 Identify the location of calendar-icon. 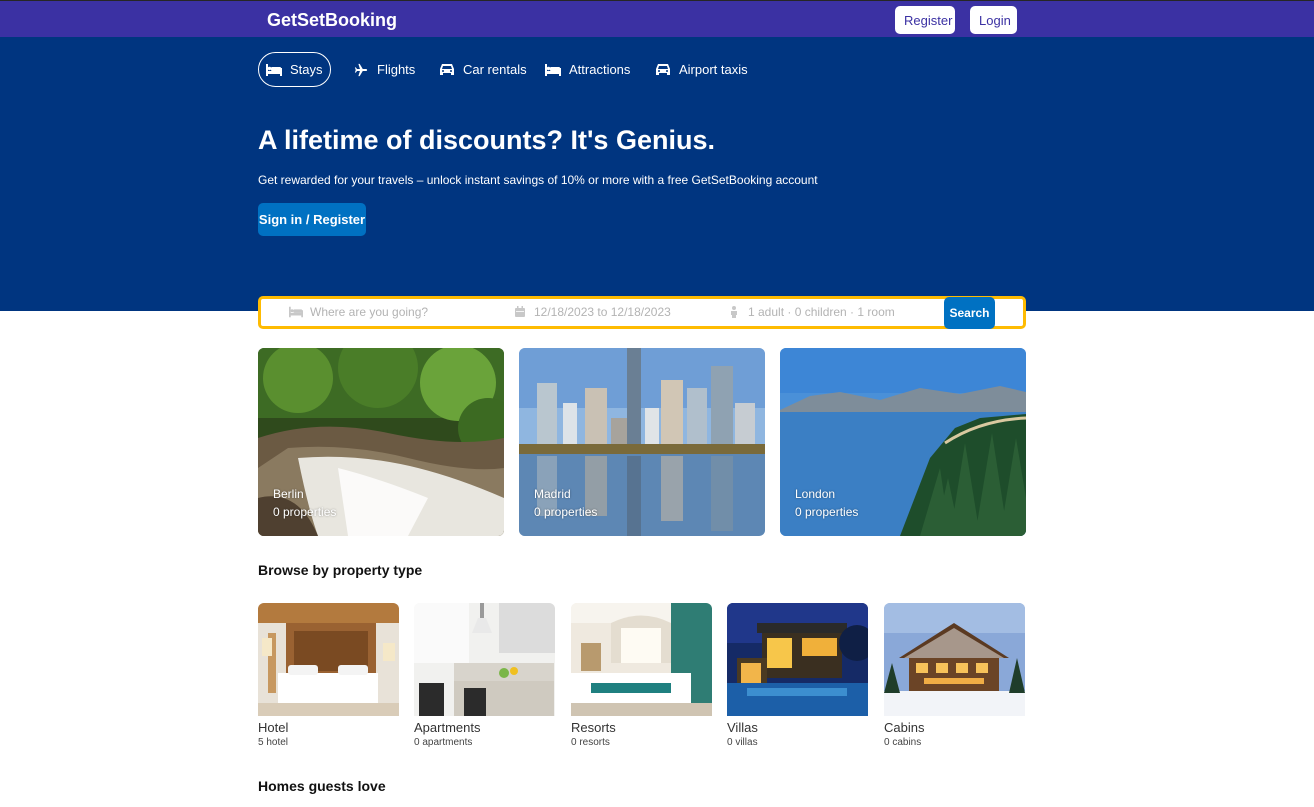
(520, 311).